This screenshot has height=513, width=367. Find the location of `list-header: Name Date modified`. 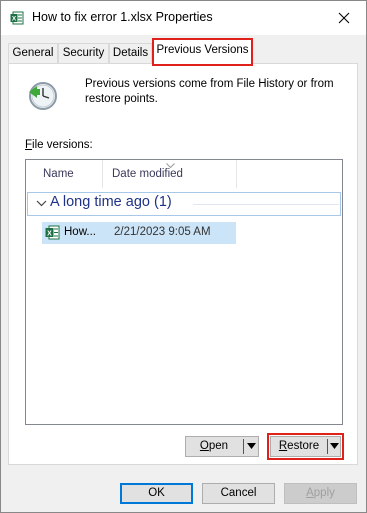

list-header: Name Date modified is located at coordinates (184, 174).